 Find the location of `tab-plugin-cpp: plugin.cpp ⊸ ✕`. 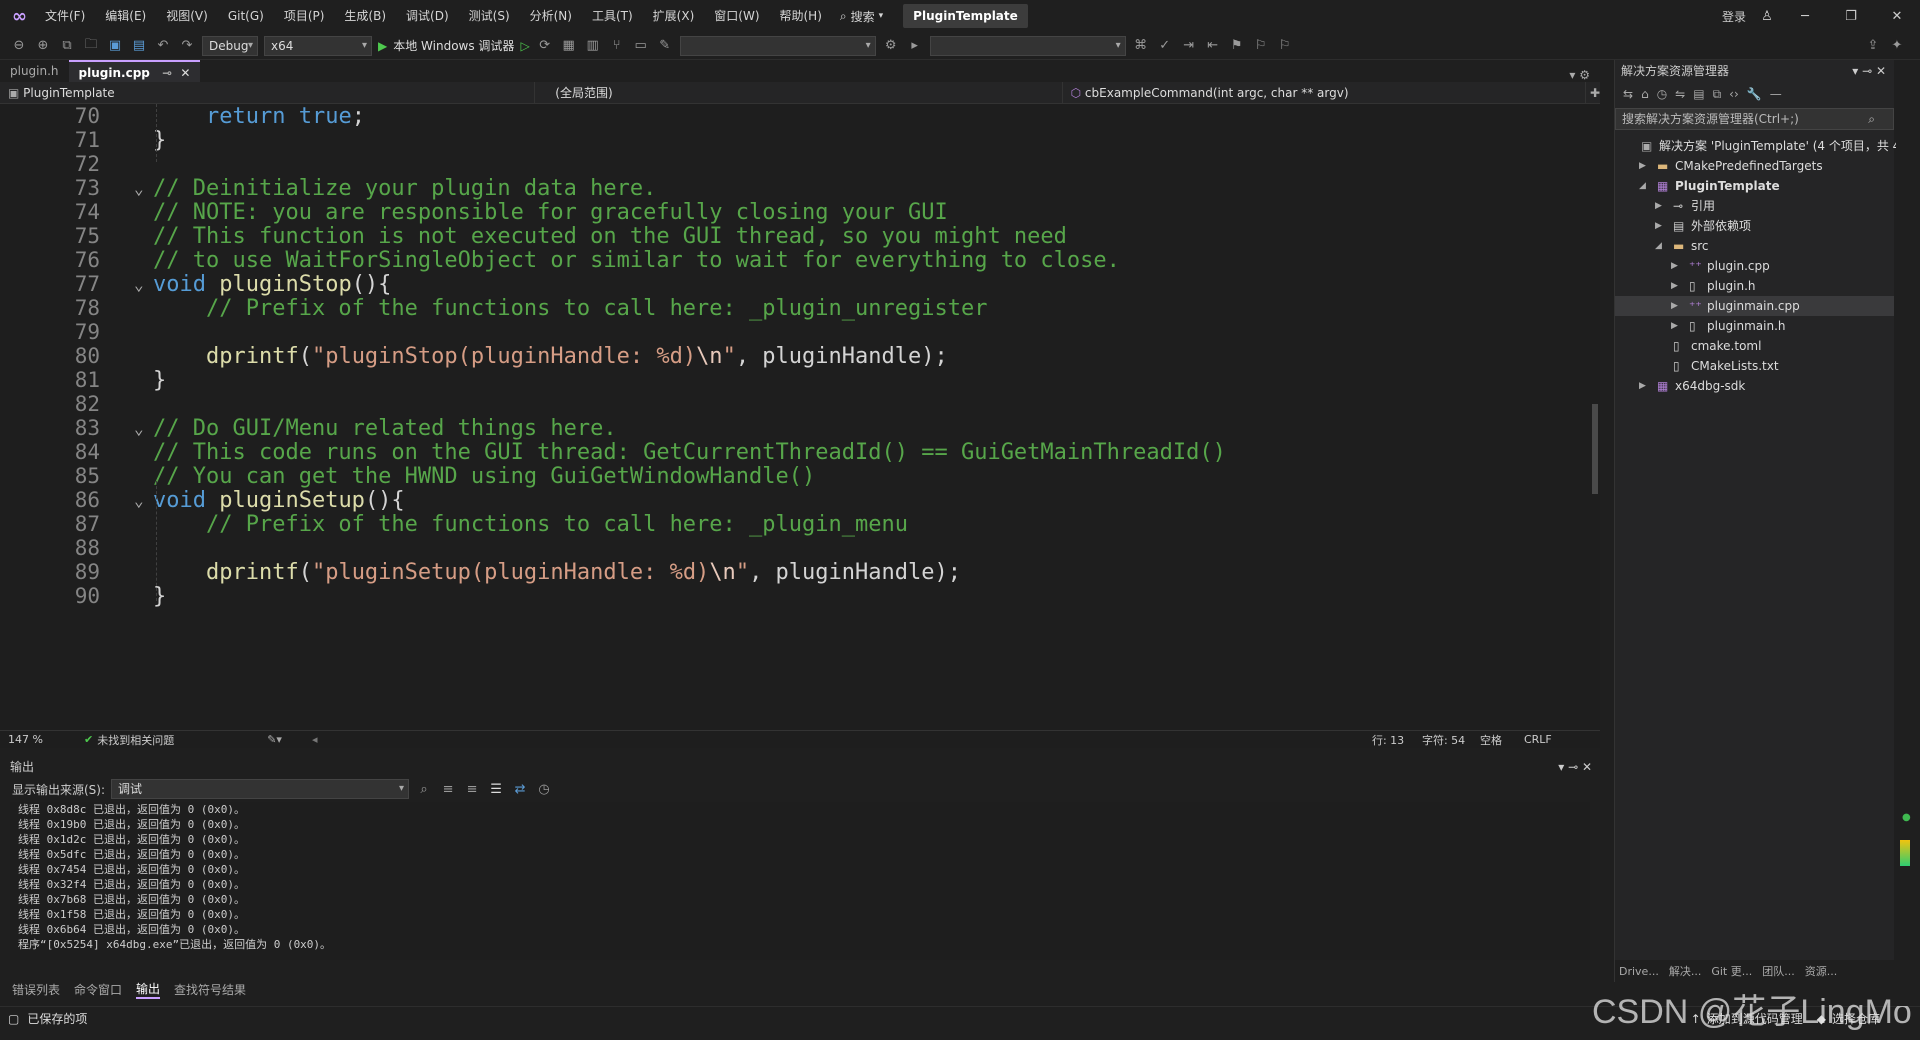

tab-plugin-cpp: plugin.cpp ⊸ ✕ is located at coordinates (134, 71).